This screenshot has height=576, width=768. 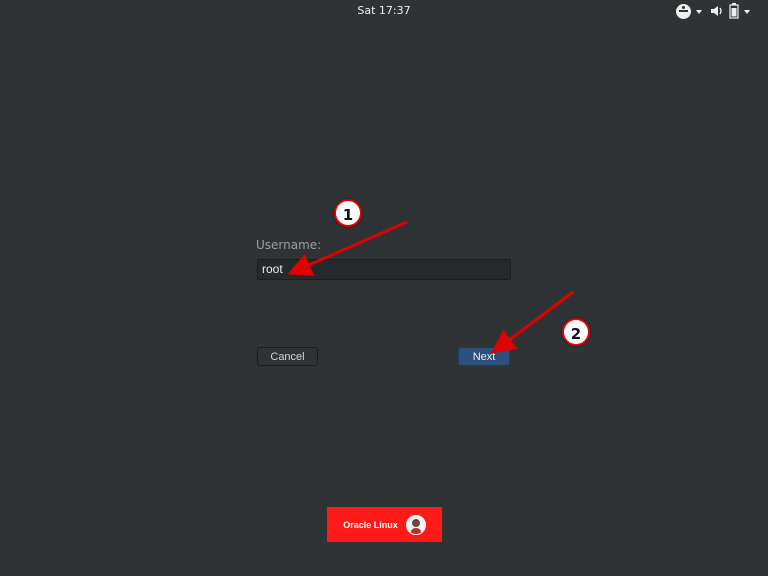 I want to click on cancel-button: Cancel, so click(x=287, y=356).